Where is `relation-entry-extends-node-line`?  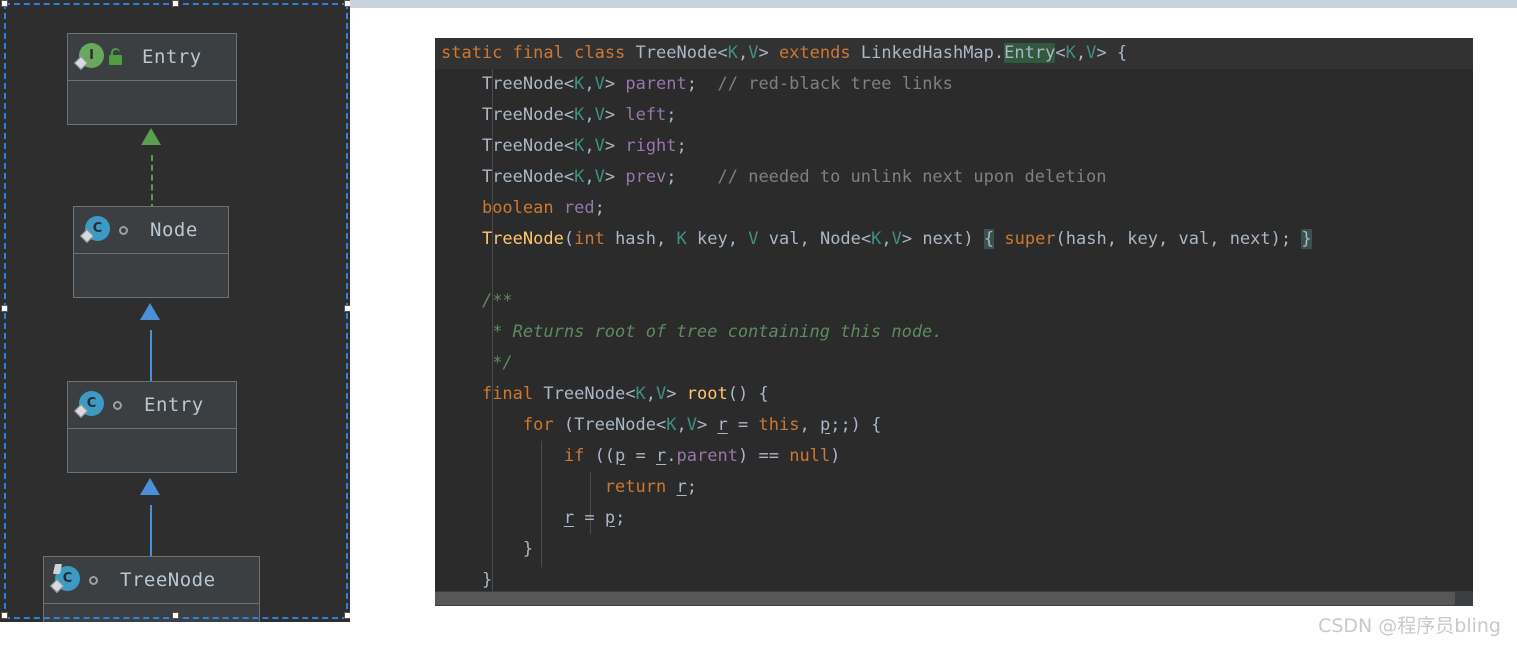 relation-entry-extends-node-line is located at coordinates (151, 357).